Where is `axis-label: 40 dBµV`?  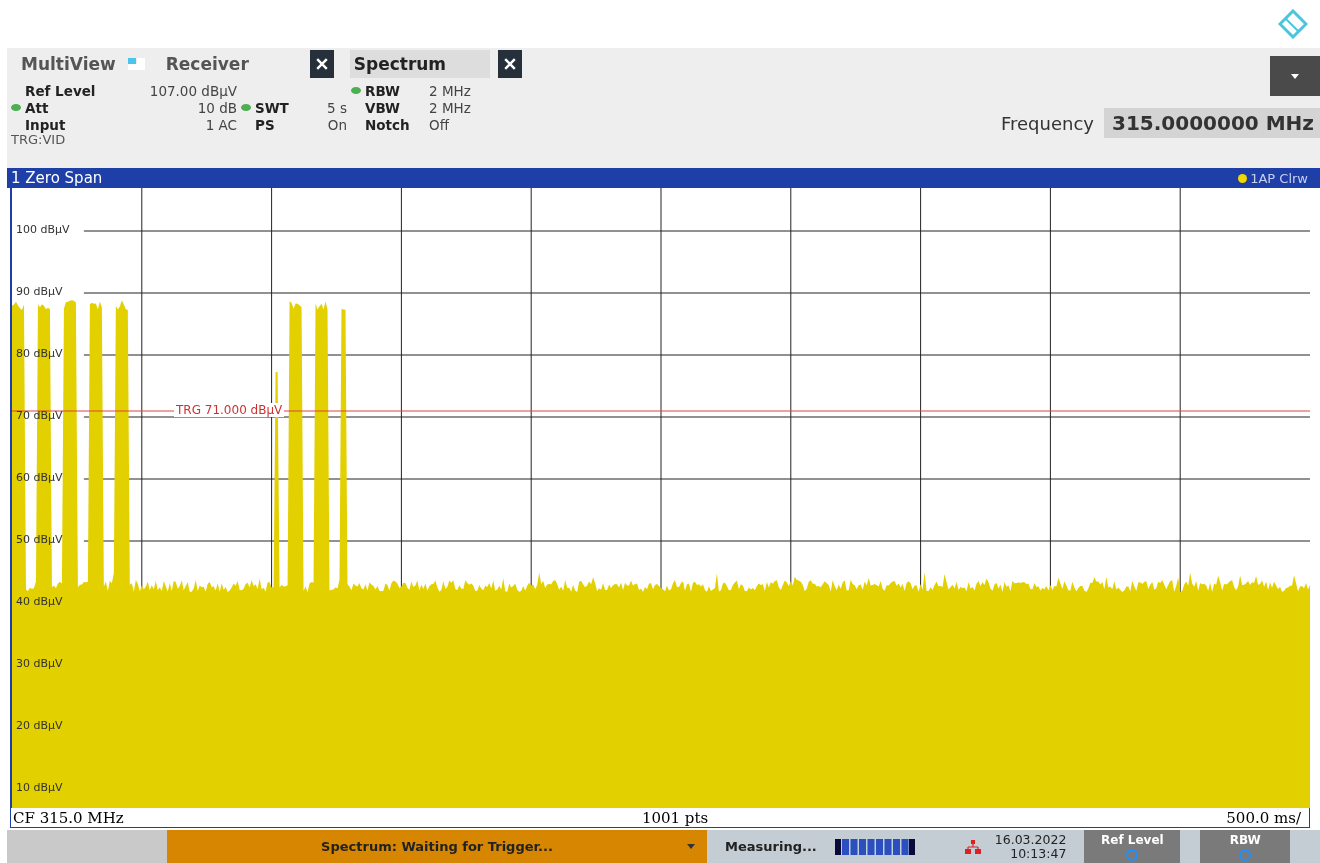
axis-label: 40 dBµV is located at coordinates (39, 601).